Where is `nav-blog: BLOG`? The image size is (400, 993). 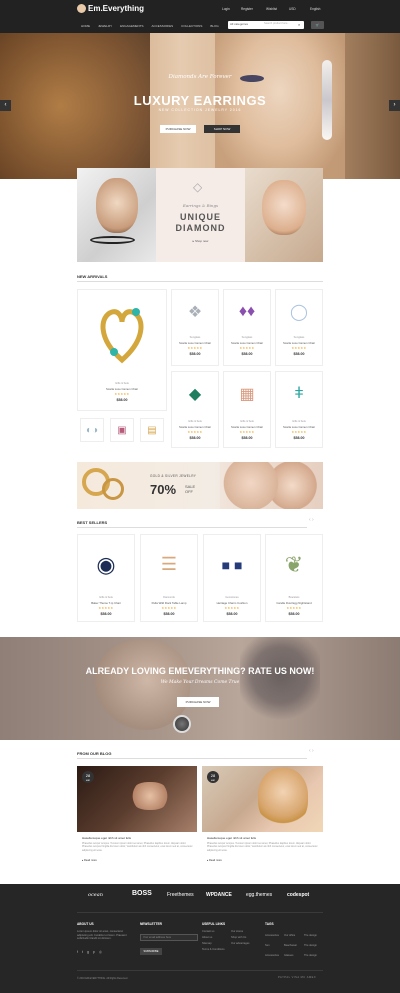
nav-blog: BLOG is located at coordinates (214, 26).